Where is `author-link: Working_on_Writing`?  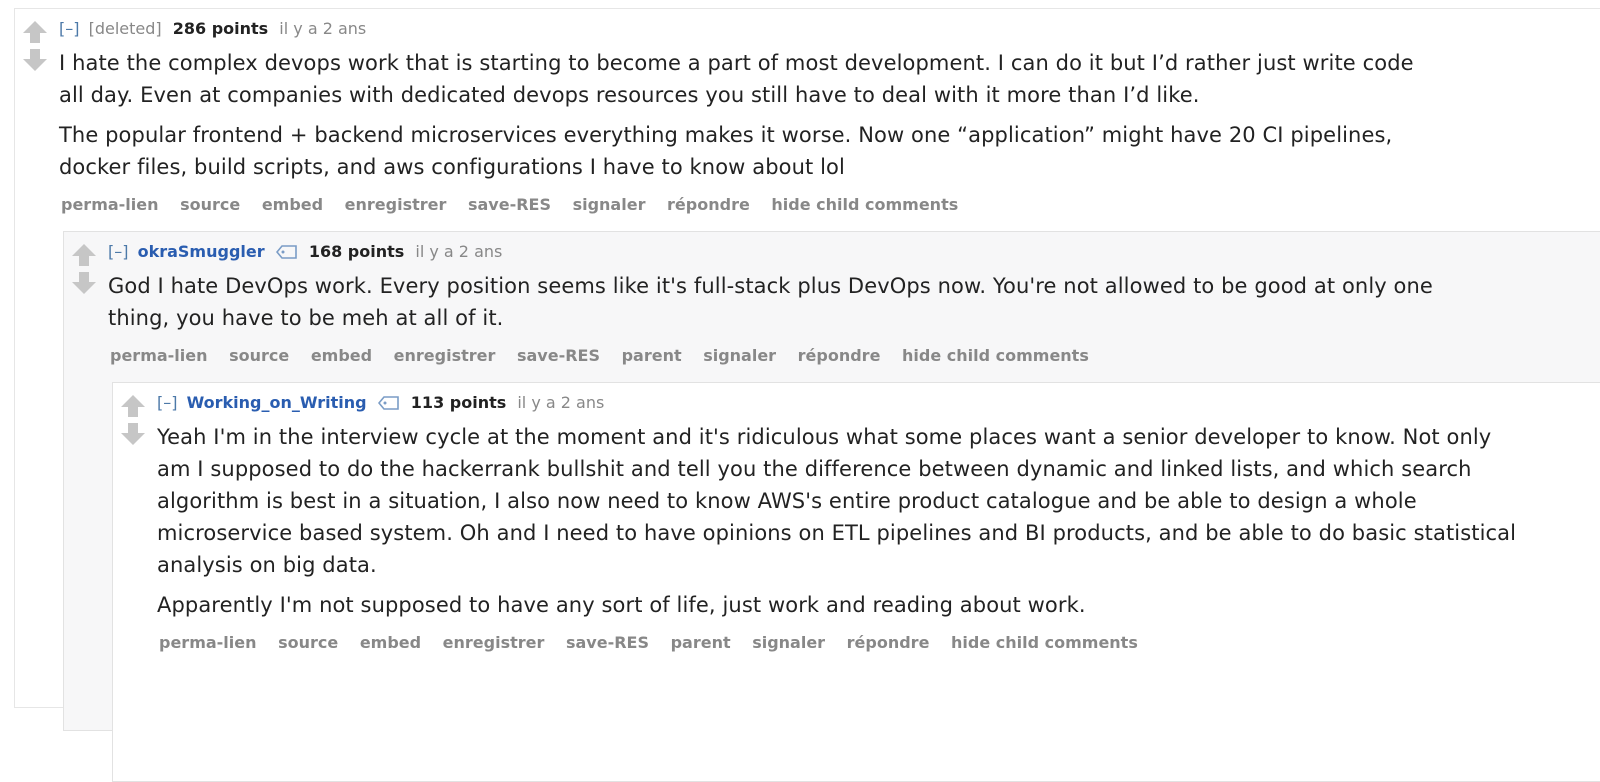
author-link: Working_on_Writing is located at coordinates (277, 402).